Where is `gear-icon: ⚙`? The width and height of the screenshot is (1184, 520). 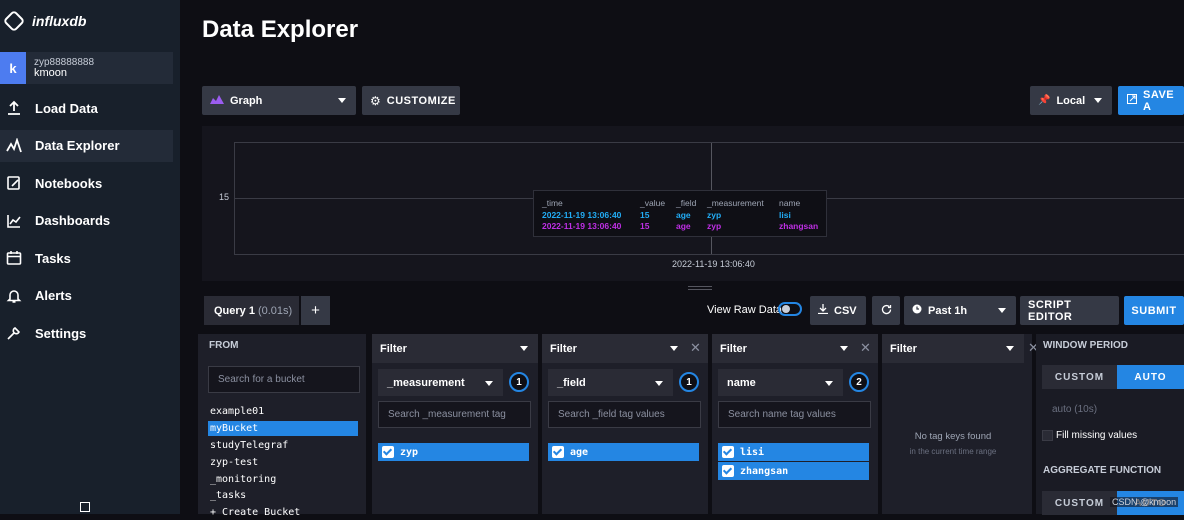
gear-icon: ⚙ is located at coordinates (375, 100).